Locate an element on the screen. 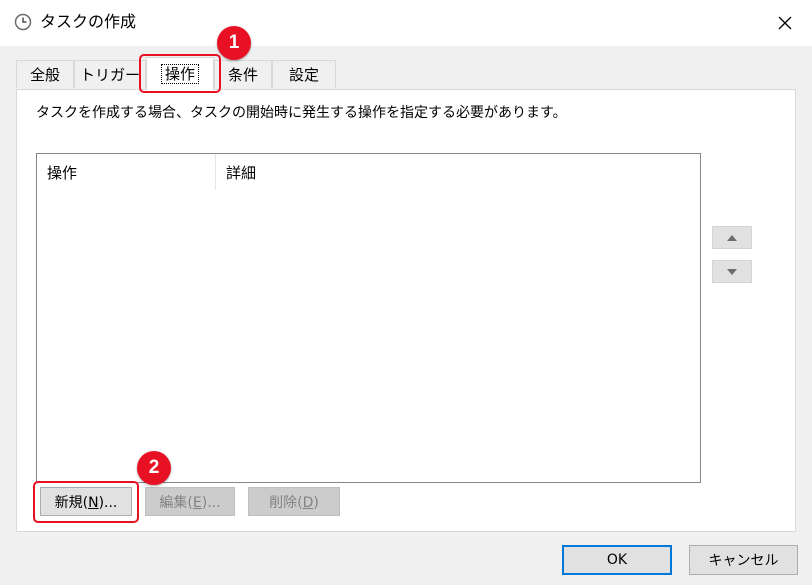 The width and height of the screenshot is (812, 585). tab-actions: 操作 is located at coordinates (180, 73).